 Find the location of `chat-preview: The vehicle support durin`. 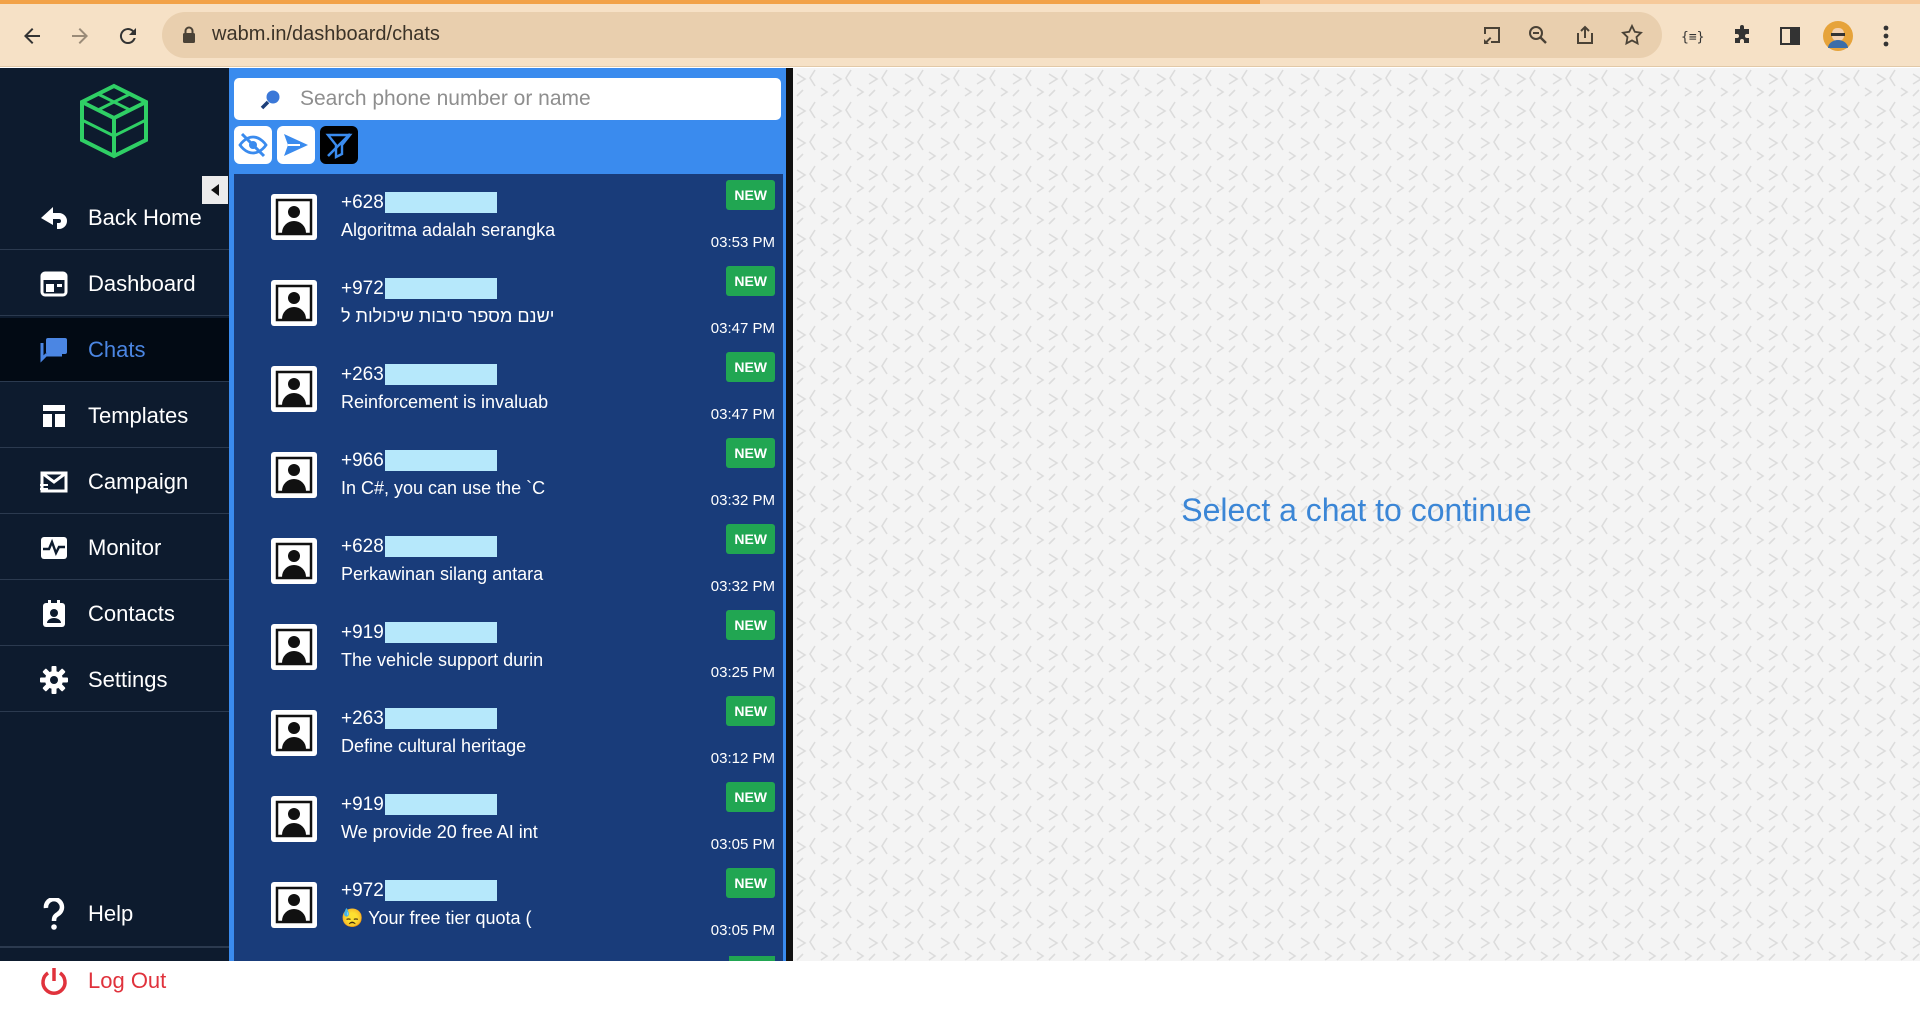

chat-preview: The vehicle support durin is located at coordinates (442, 660).